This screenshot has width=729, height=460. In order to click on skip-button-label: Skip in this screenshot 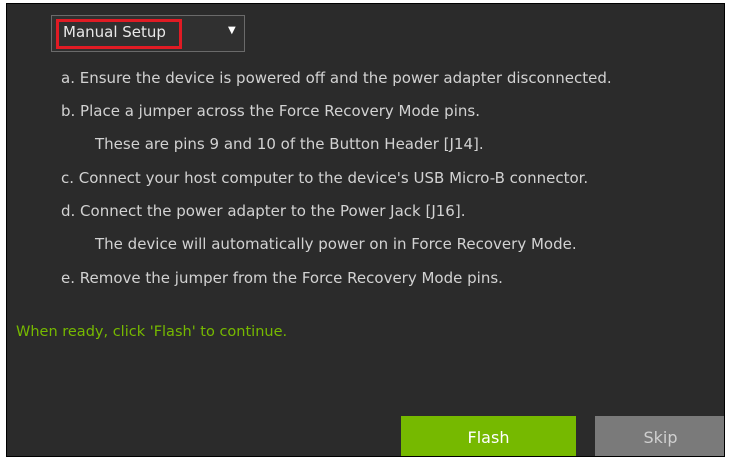, I will do `click(660, 437)`.